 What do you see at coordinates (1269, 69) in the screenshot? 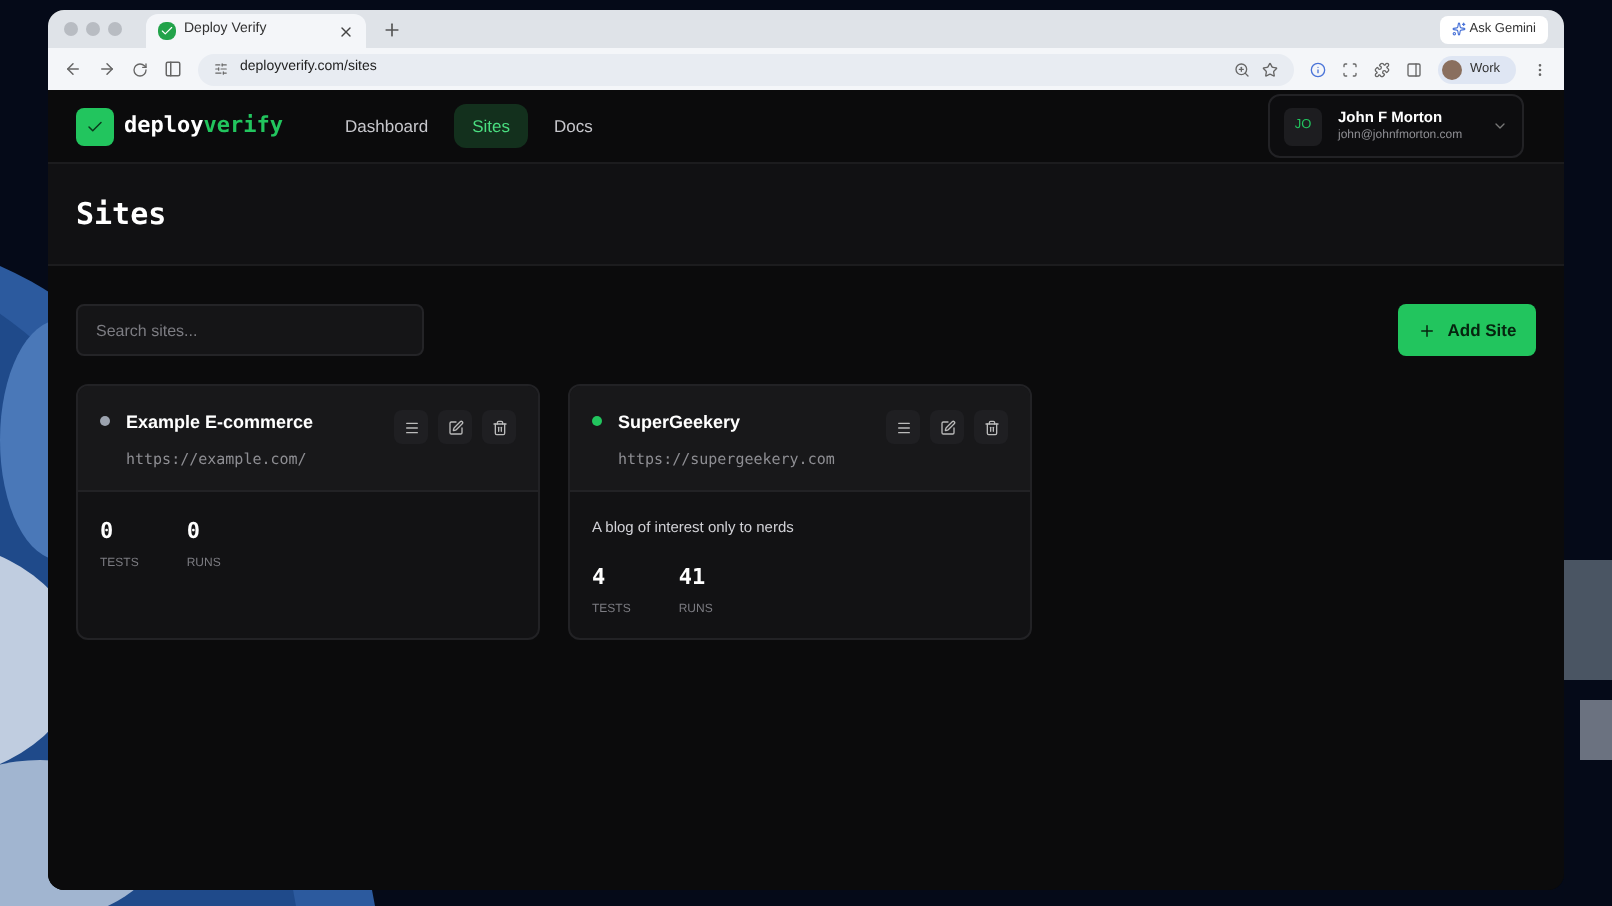
I see `bookmark-star-icon` at bounding box center [1269, 69].